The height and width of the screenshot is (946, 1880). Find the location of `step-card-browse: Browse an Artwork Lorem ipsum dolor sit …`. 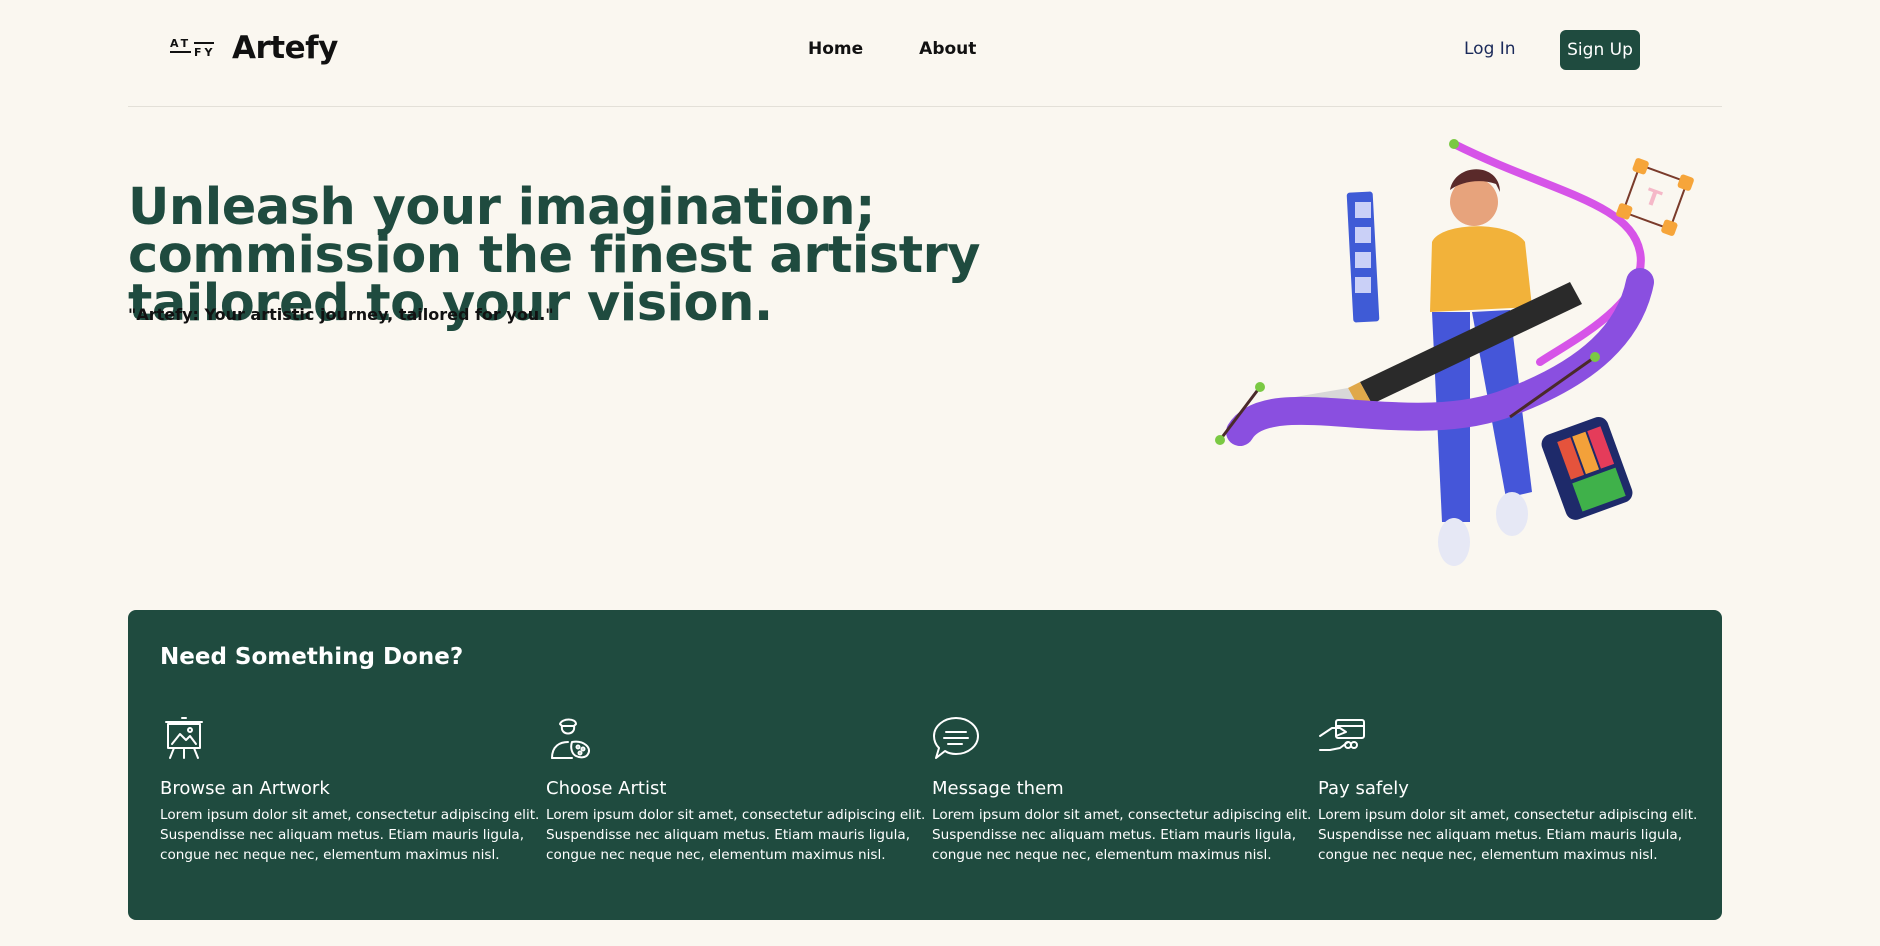

step-card-browse: Browse an Artwork Lorem ipsum dolor sit … is located at coordinates (350, 789).